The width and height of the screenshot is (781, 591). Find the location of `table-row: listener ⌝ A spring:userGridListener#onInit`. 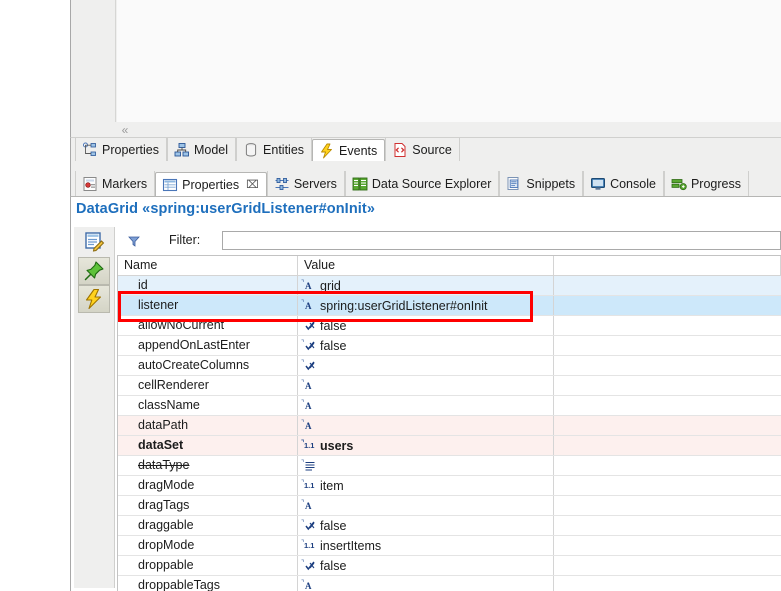

table-row: listener ⌝ A spring:userGridListener#onInit is located at coordinates (449, 306).